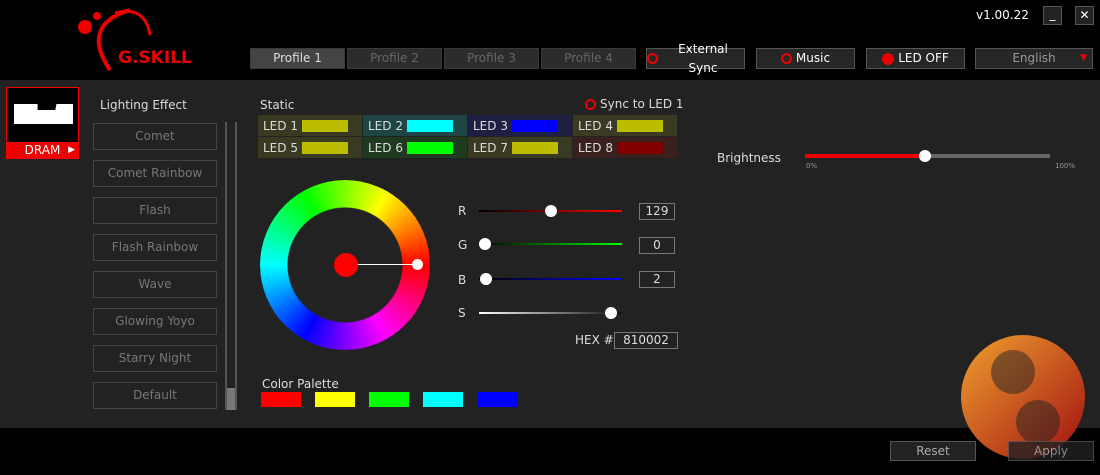  What do you see at coordinates (462, 280) in the screenshot?
I see `b-label: B` at bounding box center [462, 280].